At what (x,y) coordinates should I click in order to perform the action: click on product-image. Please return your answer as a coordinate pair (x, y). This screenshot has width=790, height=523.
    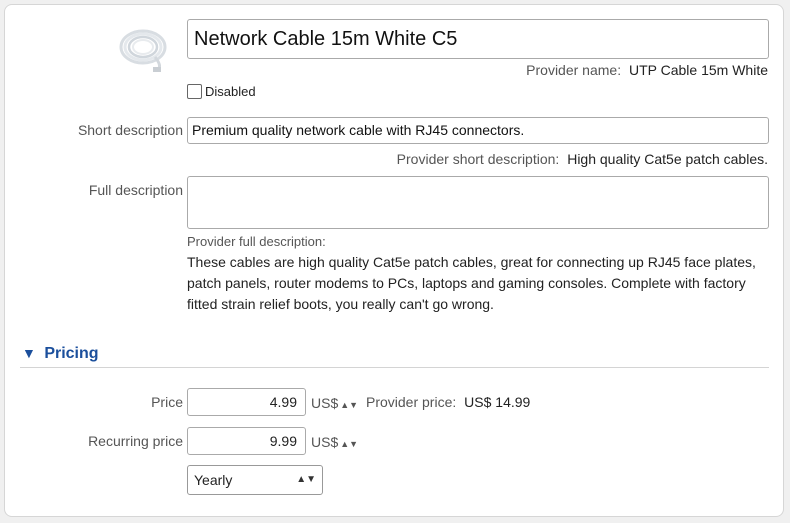
    Looking at the image, I should click on (145, 48).